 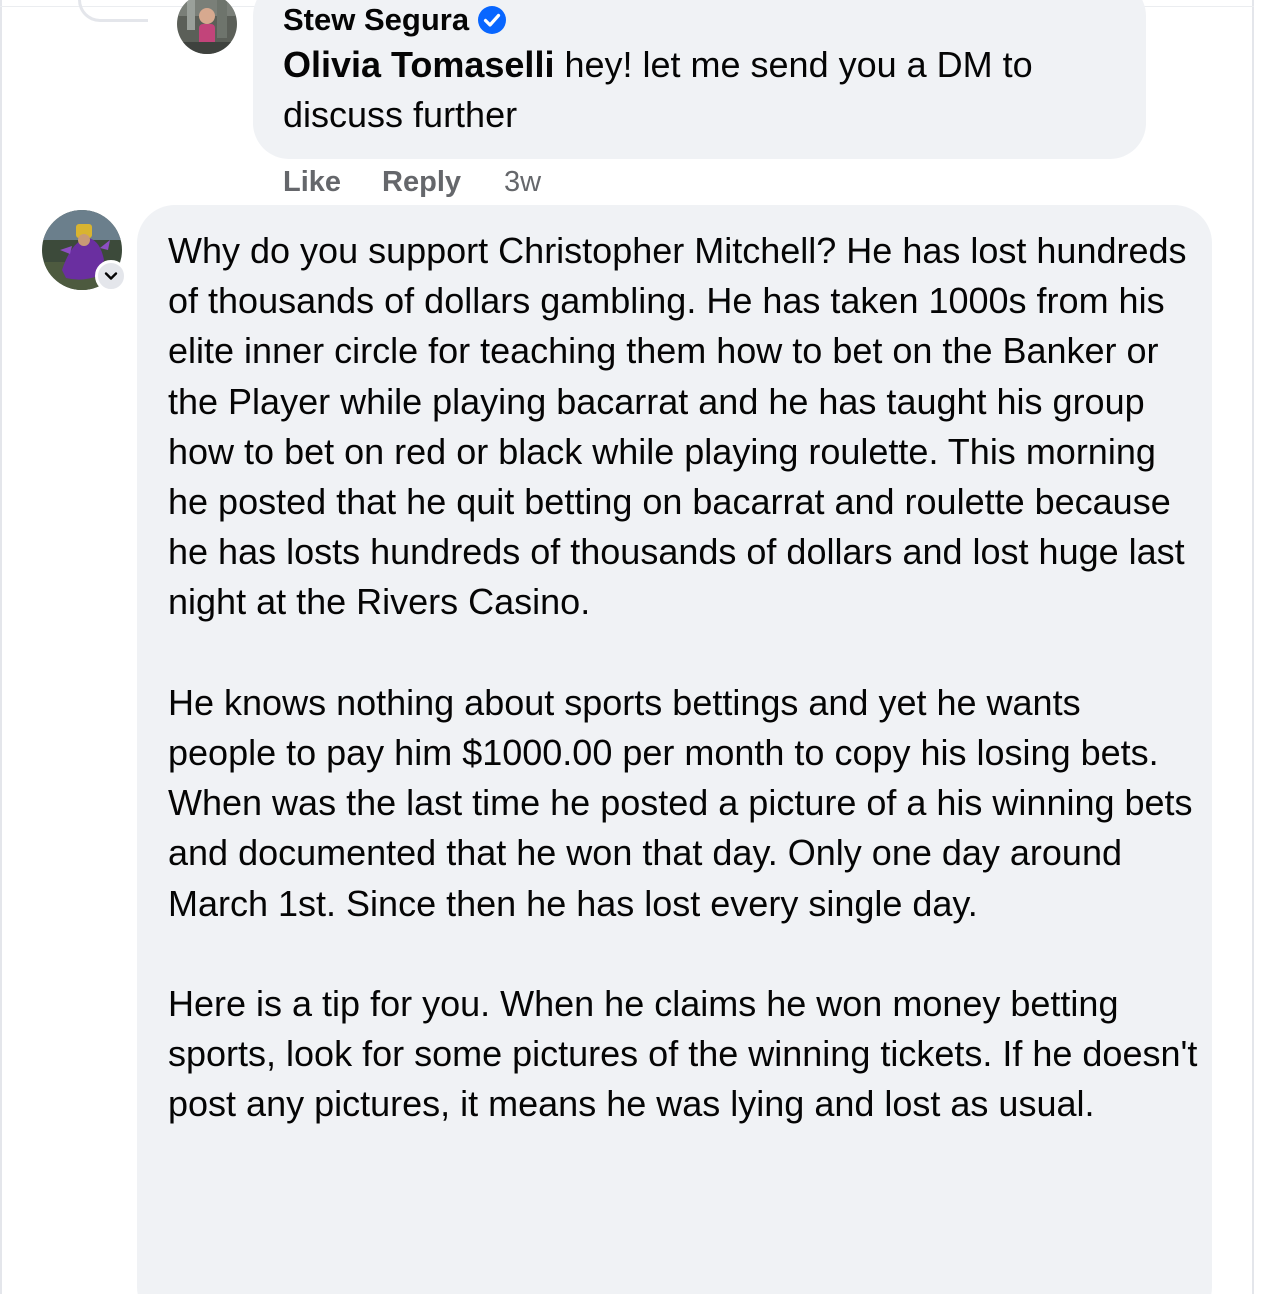 I want to click on right-scroll-border, so click(x=1253, y=647).